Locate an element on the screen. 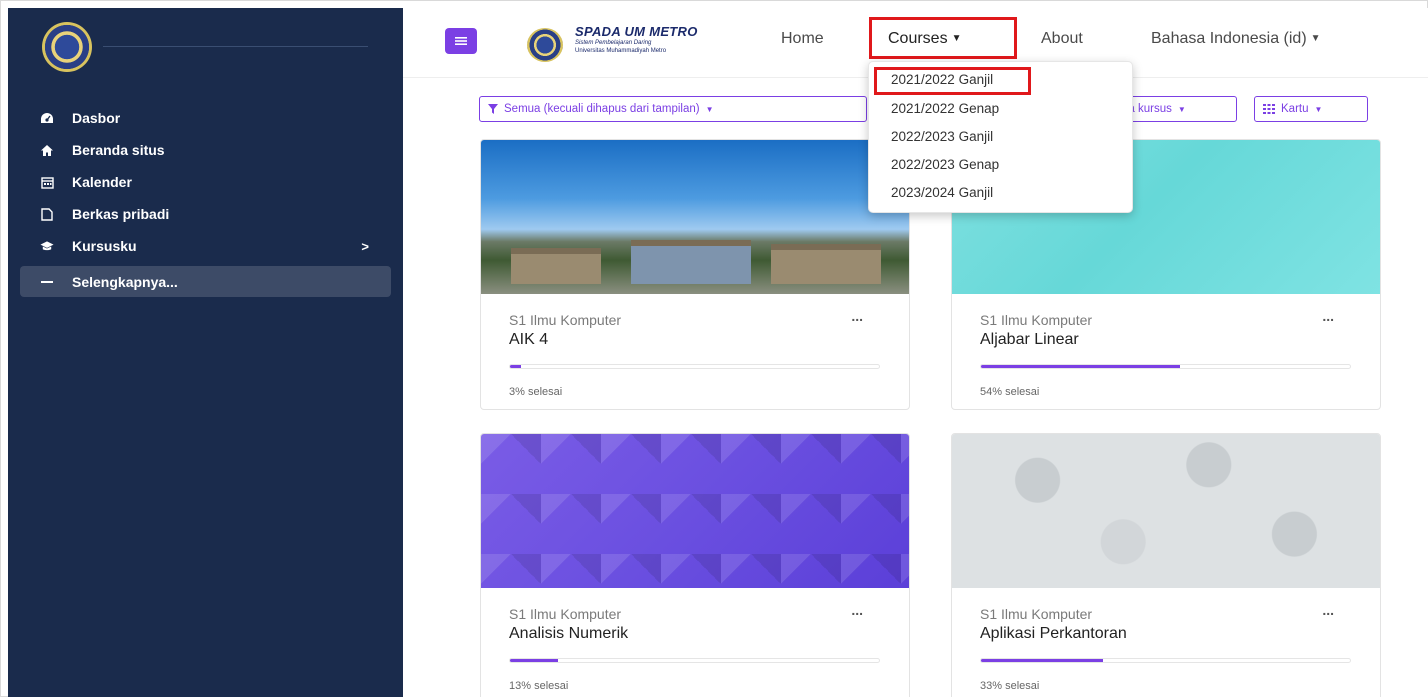 The height and width of the screenshot is (697, 1428). view-filter-label: Kartu is located at coordinates (1295, 109).